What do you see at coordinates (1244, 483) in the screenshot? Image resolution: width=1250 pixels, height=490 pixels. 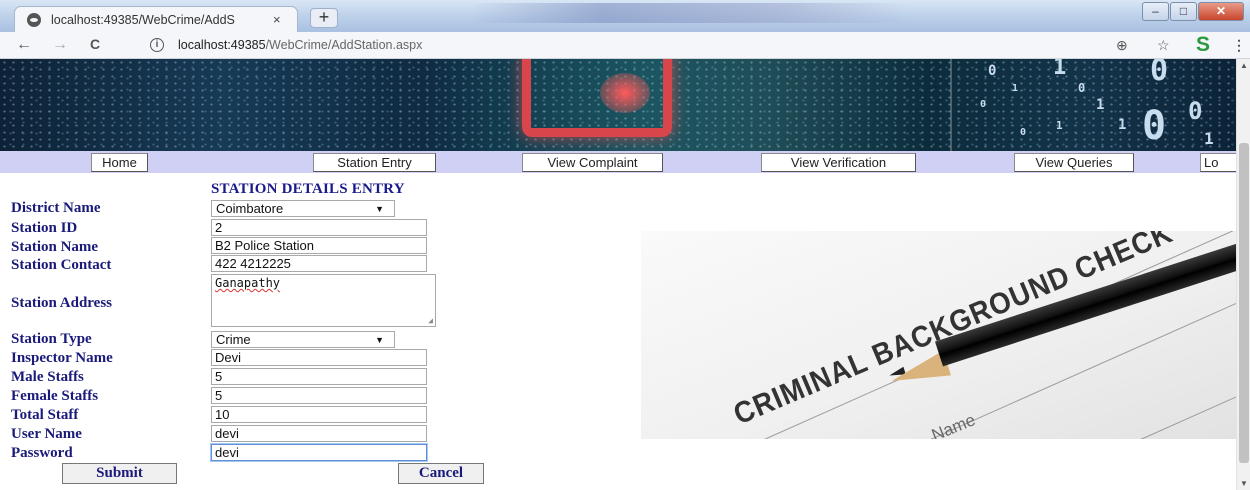 I see `scroll-down-icon: ▼` at bounding box center [1244, 483].